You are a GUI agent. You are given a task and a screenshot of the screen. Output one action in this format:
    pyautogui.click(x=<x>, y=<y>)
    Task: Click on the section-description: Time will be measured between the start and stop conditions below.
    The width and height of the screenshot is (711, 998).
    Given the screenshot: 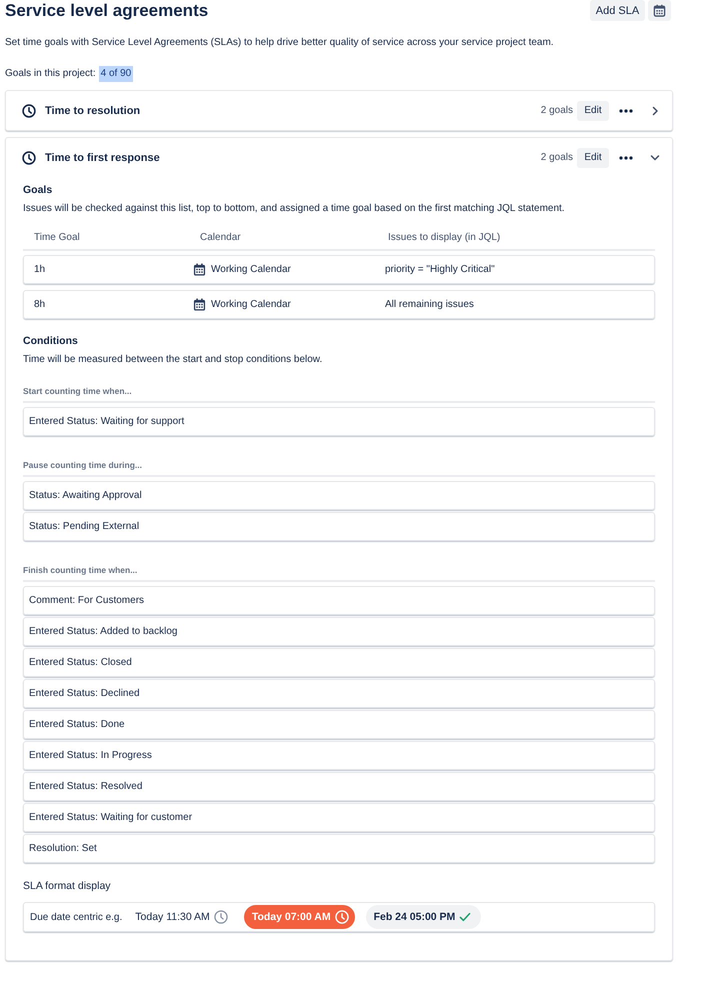 What is the action you would take?
    pyautogui.click(x=173, y=360)
    